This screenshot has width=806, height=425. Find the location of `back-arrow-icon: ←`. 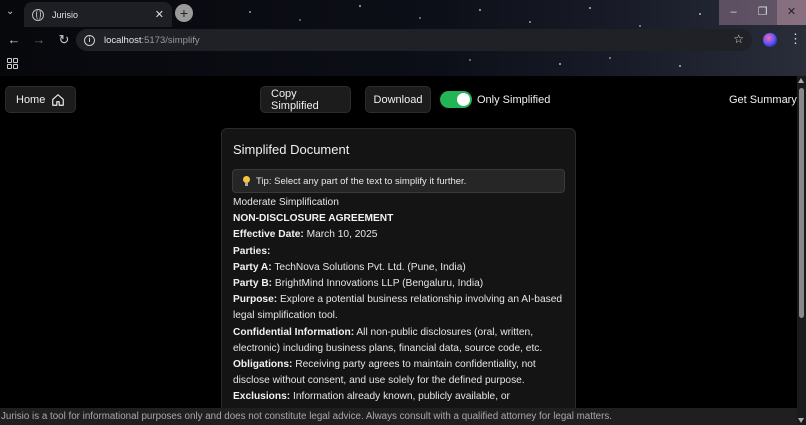

back-arrow-icon: ← is located at coordinates (14, 40).